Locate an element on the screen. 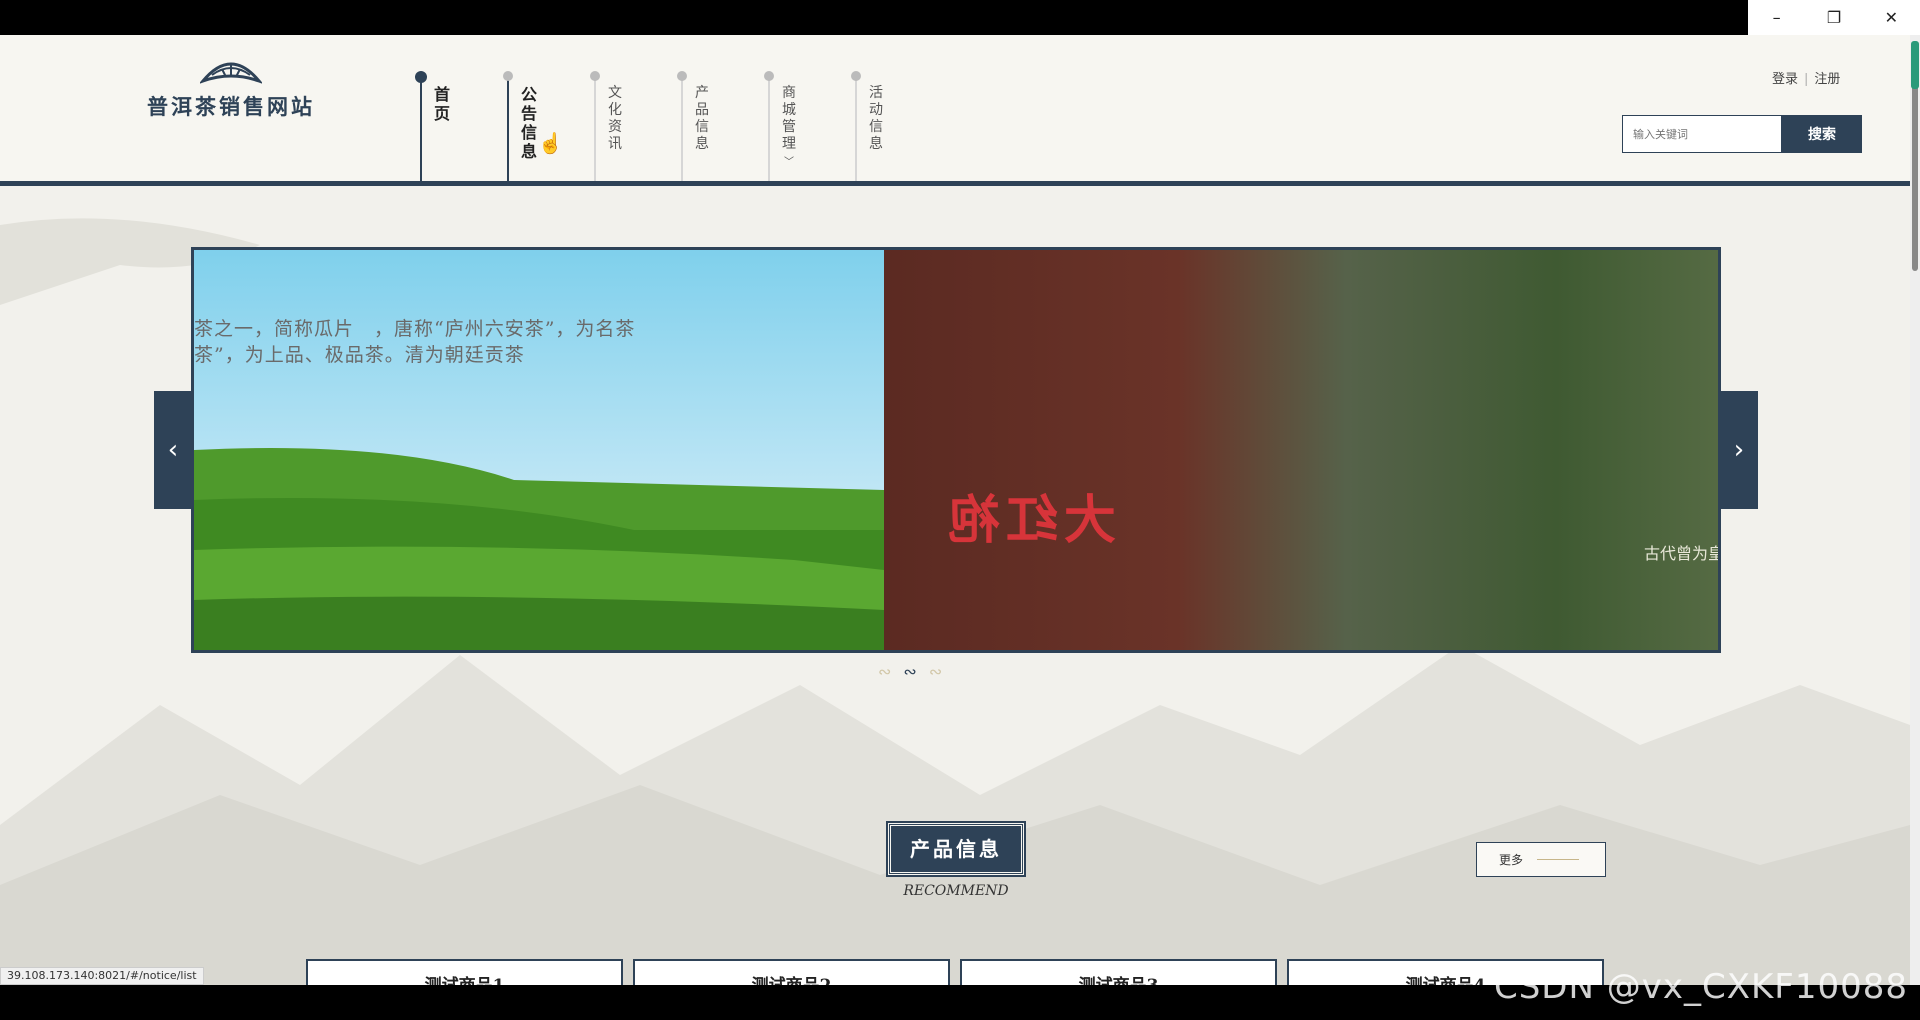  product-card: 测试商品2 is located at coordinates (791, 972).